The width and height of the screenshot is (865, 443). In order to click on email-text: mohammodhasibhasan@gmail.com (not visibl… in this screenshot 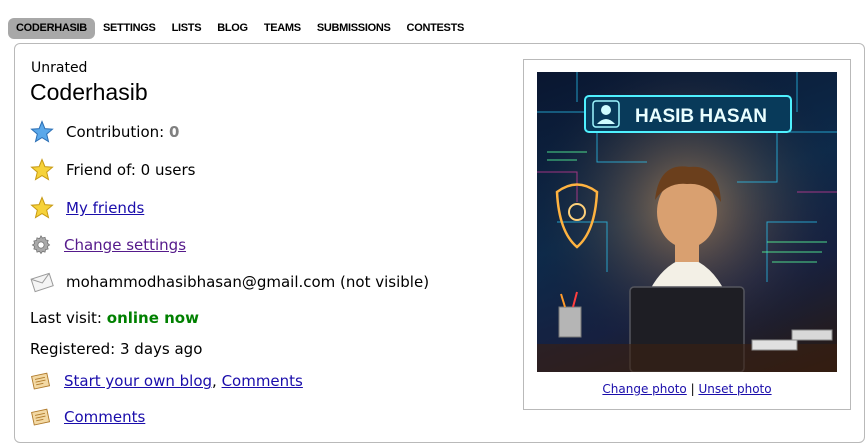, I will do `click(248, 282)`.